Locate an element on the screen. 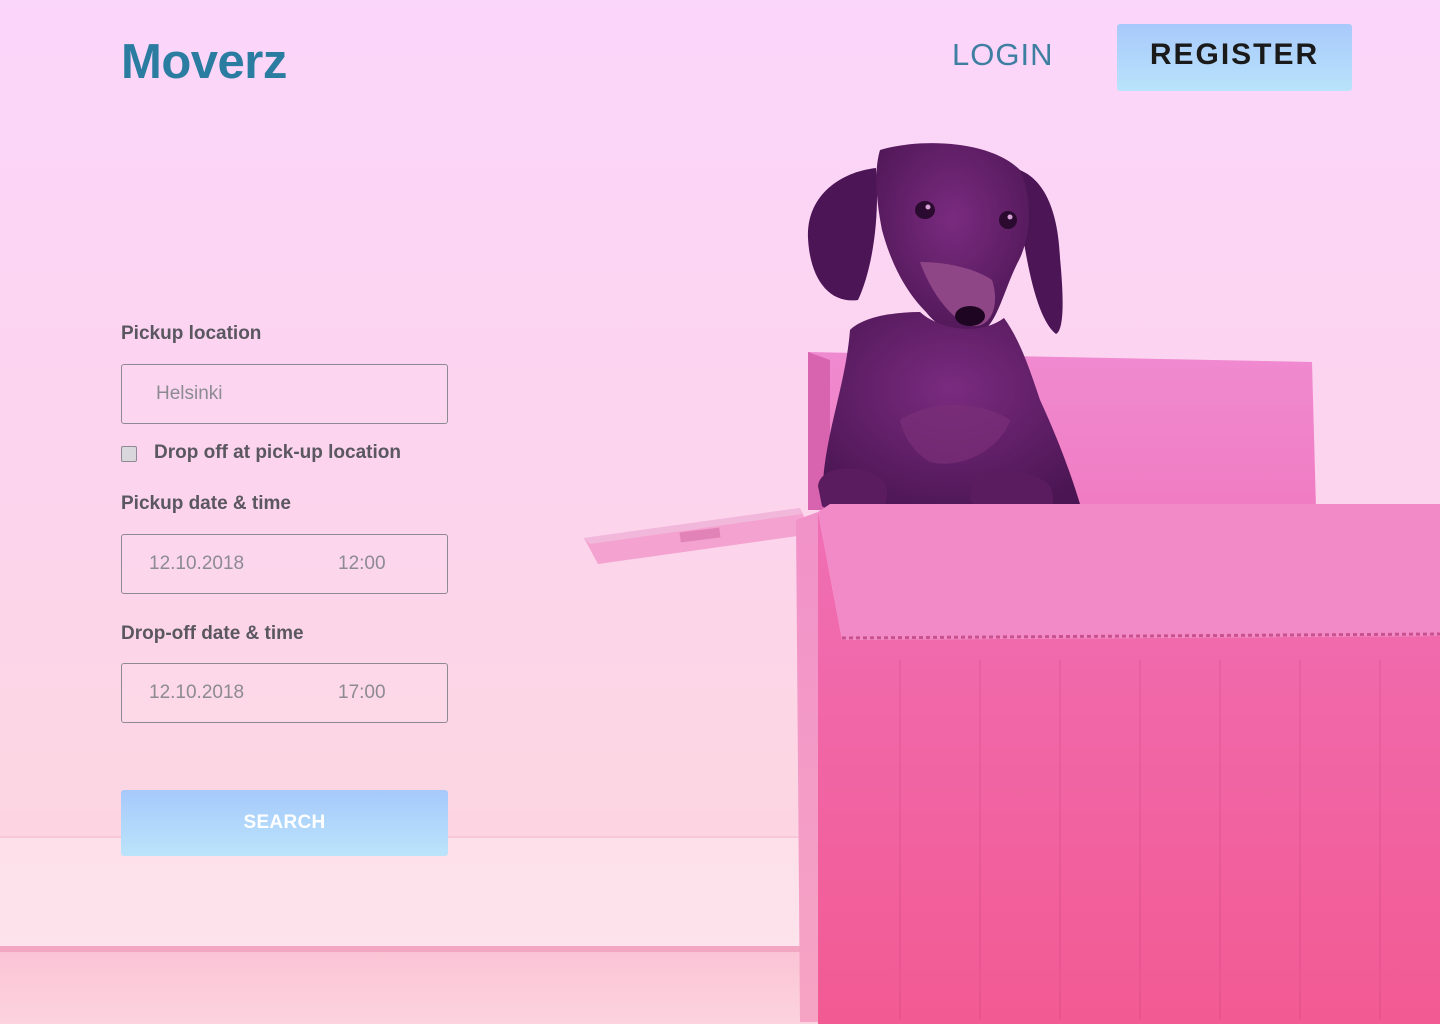 The image size is (1440, 1024). pickup-location-label: Pickup location is located at coordinates (191, 333).